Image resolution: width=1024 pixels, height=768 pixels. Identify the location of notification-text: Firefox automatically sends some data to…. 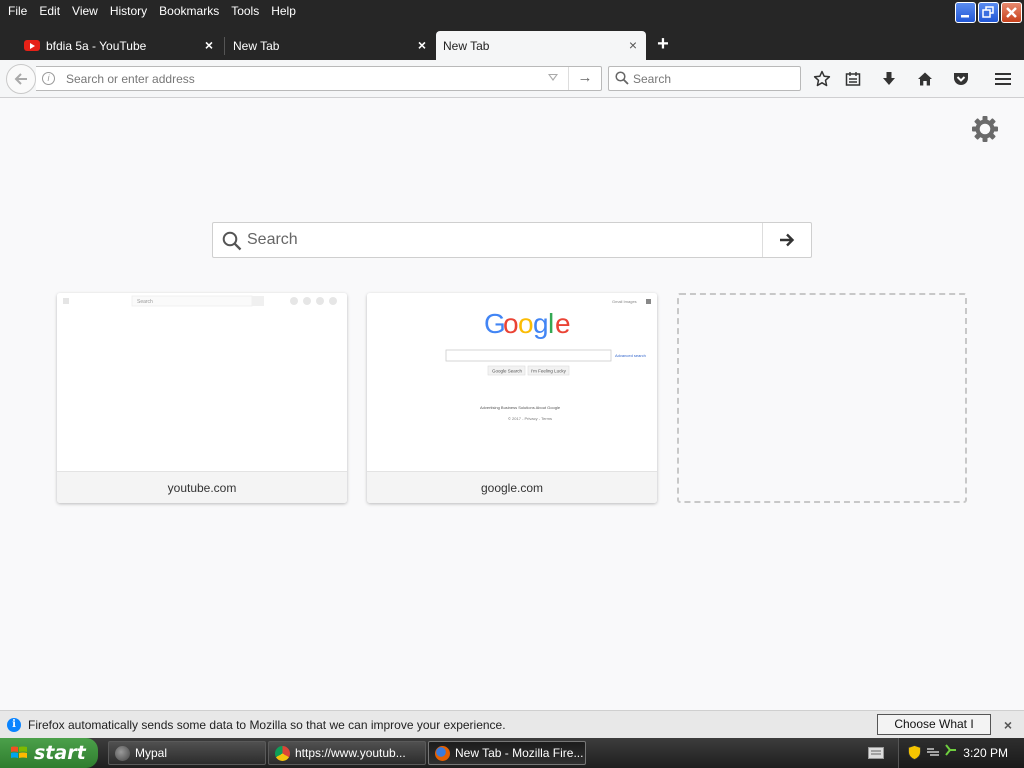
(267, 725).